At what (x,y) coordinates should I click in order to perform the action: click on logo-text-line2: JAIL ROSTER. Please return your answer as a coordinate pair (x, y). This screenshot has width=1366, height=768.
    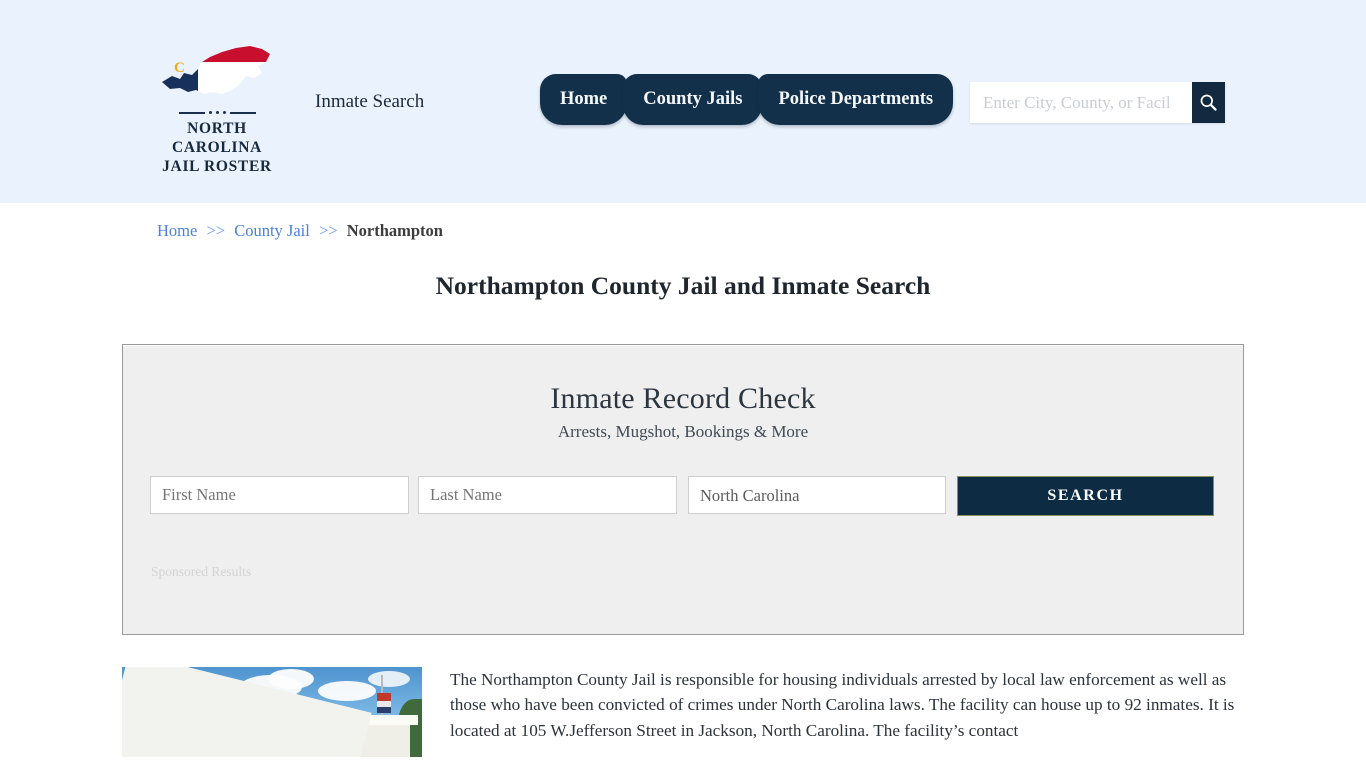
    Looking at the image, I should click on (217, 166).